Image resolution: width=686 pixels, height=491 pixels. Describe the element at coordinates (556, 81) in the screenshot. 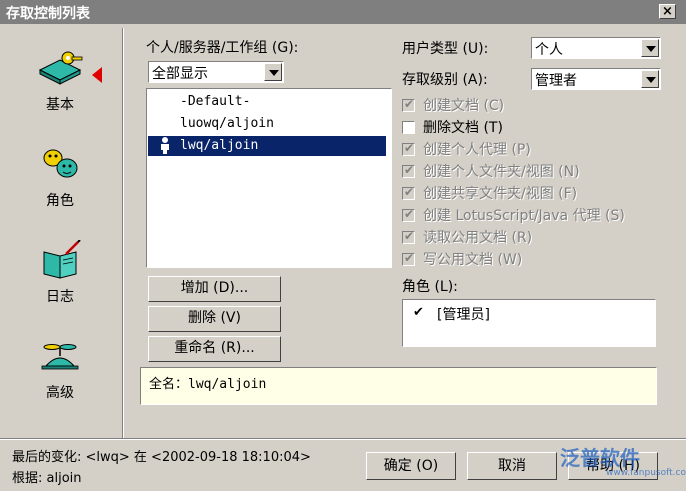

I see `access-level-value: 管理者` at that location.